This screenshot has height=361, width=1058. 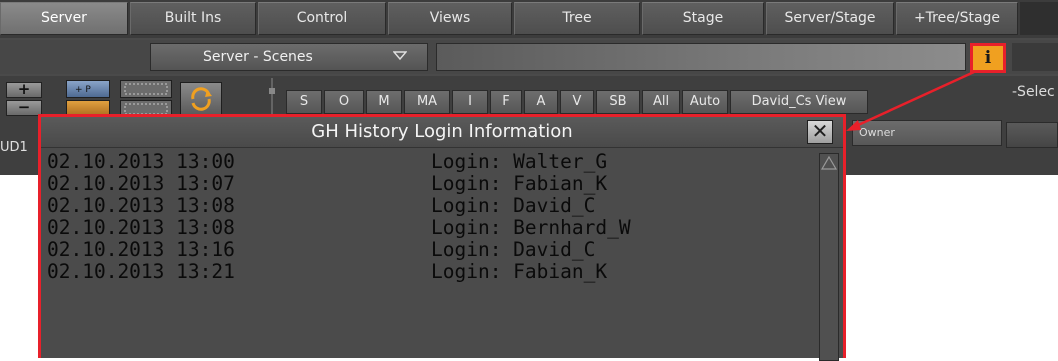 What do you see at coordinates (83, 90) in the screenshot?
I see `svg-text: + P` at bounding box center [83, 90].